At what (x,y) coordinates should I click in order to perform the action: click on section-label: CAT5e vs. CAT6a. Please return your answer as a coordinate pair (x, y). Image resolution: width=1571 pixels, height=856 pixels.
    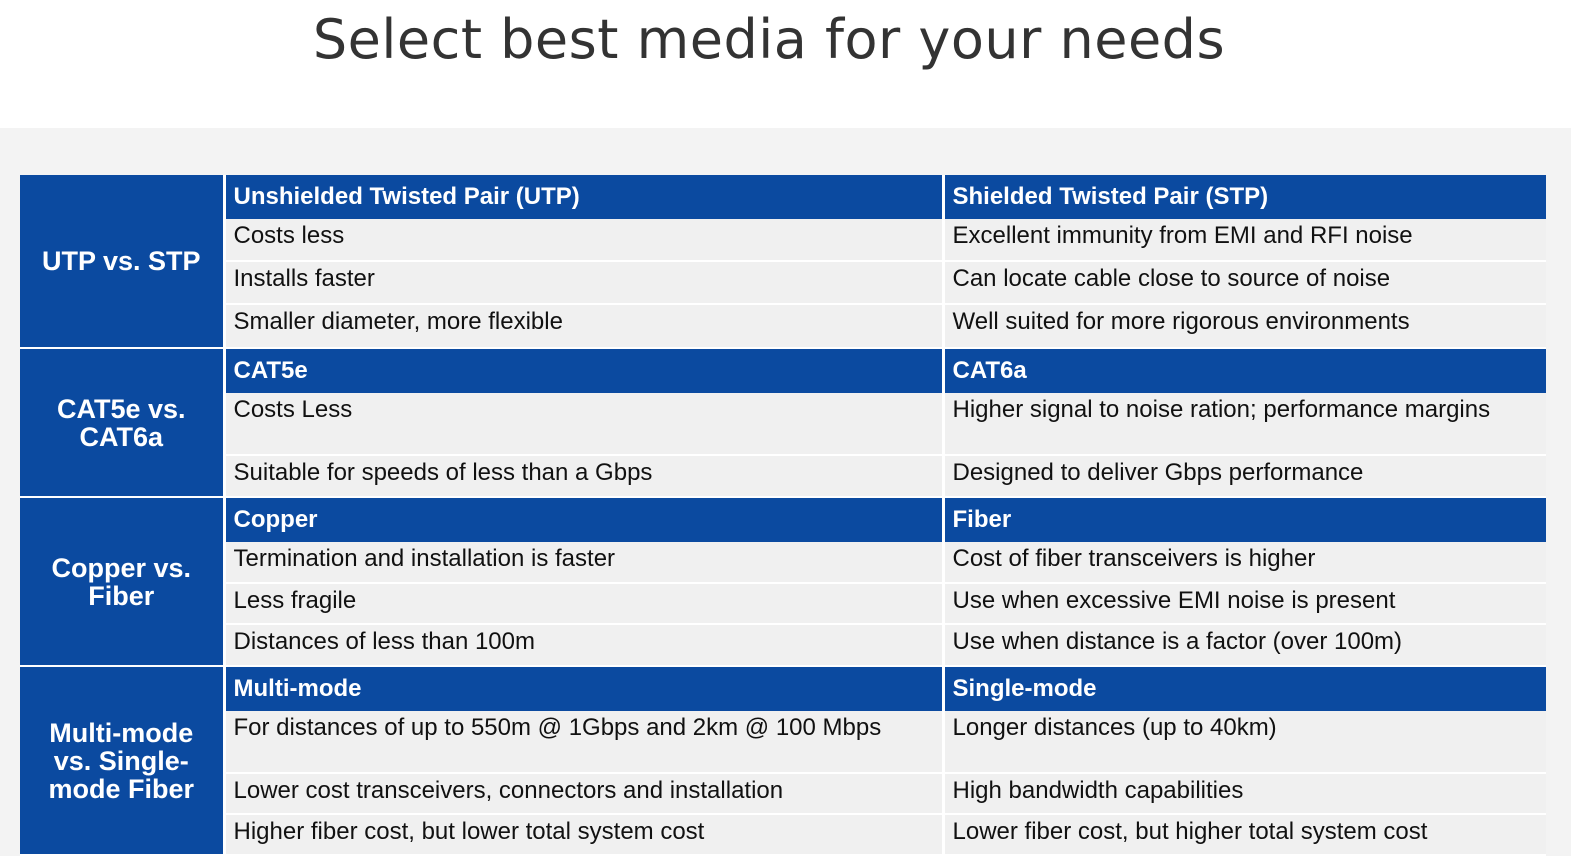
    Looking at the image, I should click on (123, 423).